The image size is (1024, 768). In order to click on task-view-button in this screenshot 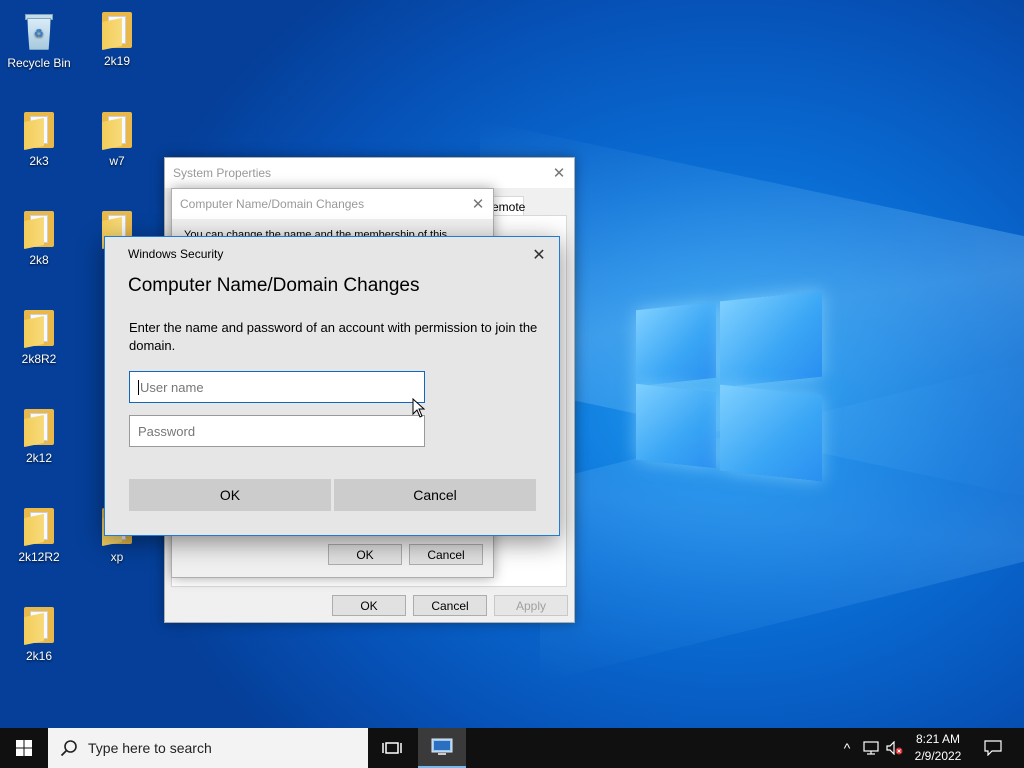, I will do `click(392, 748)`.